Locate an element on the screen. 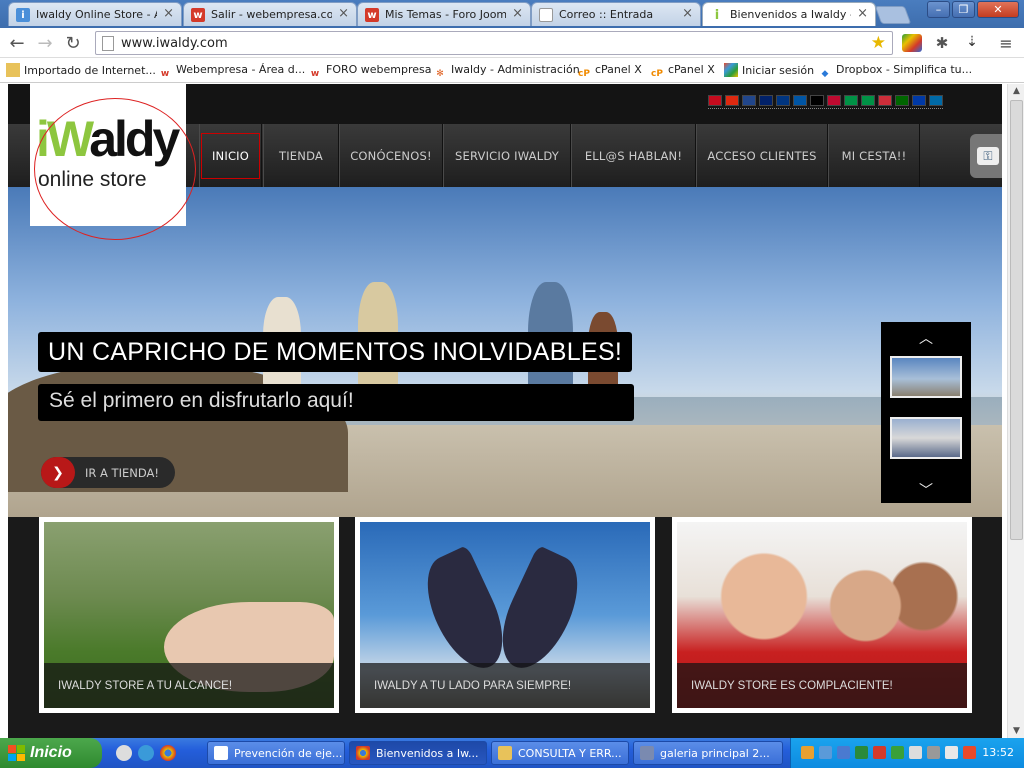  start-button: Inicio is located at coordinates (51, 753).